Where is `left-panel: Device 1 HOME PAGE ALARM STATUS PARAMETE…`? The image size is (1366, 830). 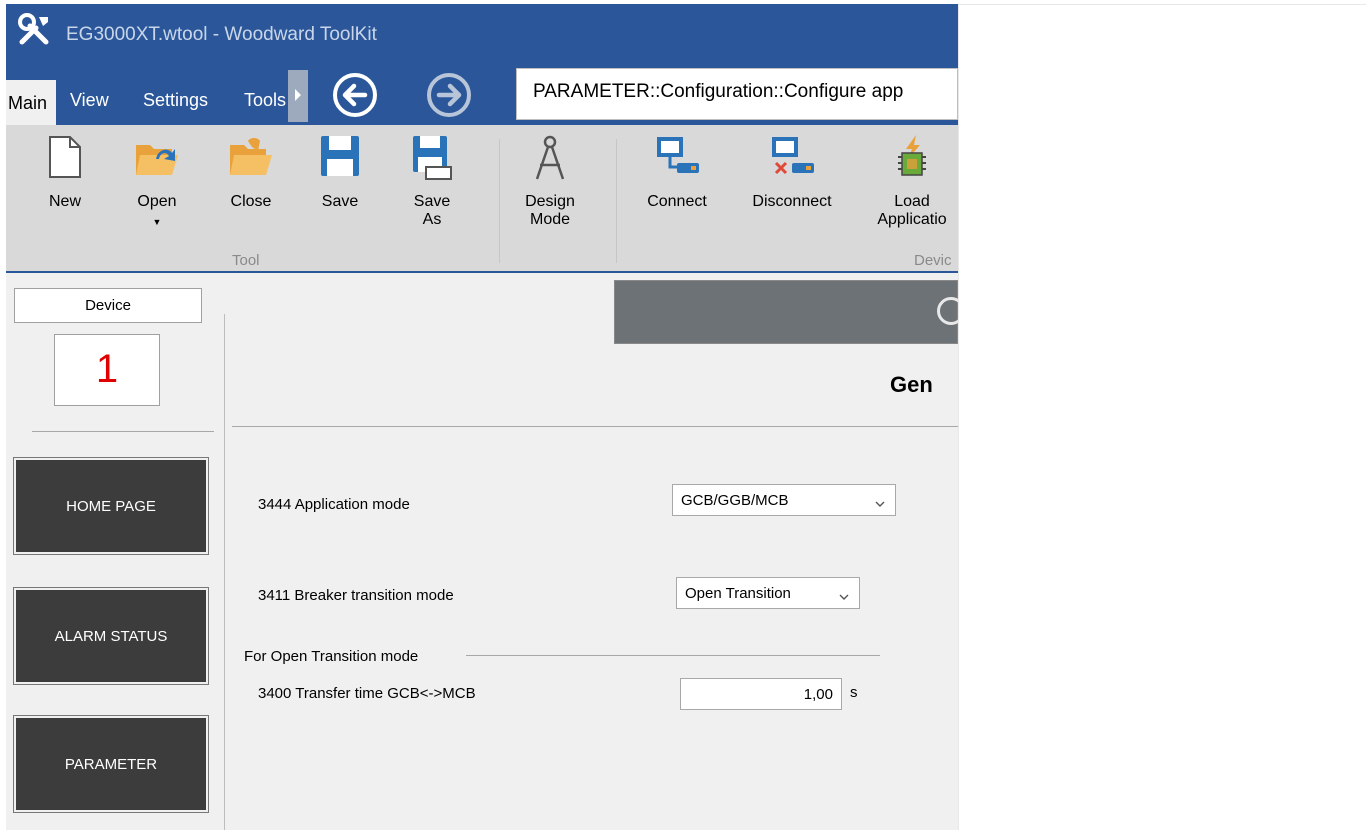
left-panel: Device 1 HOME PAGE ALARM STATUS PARAMETE… is located at coordinates (115, 552).